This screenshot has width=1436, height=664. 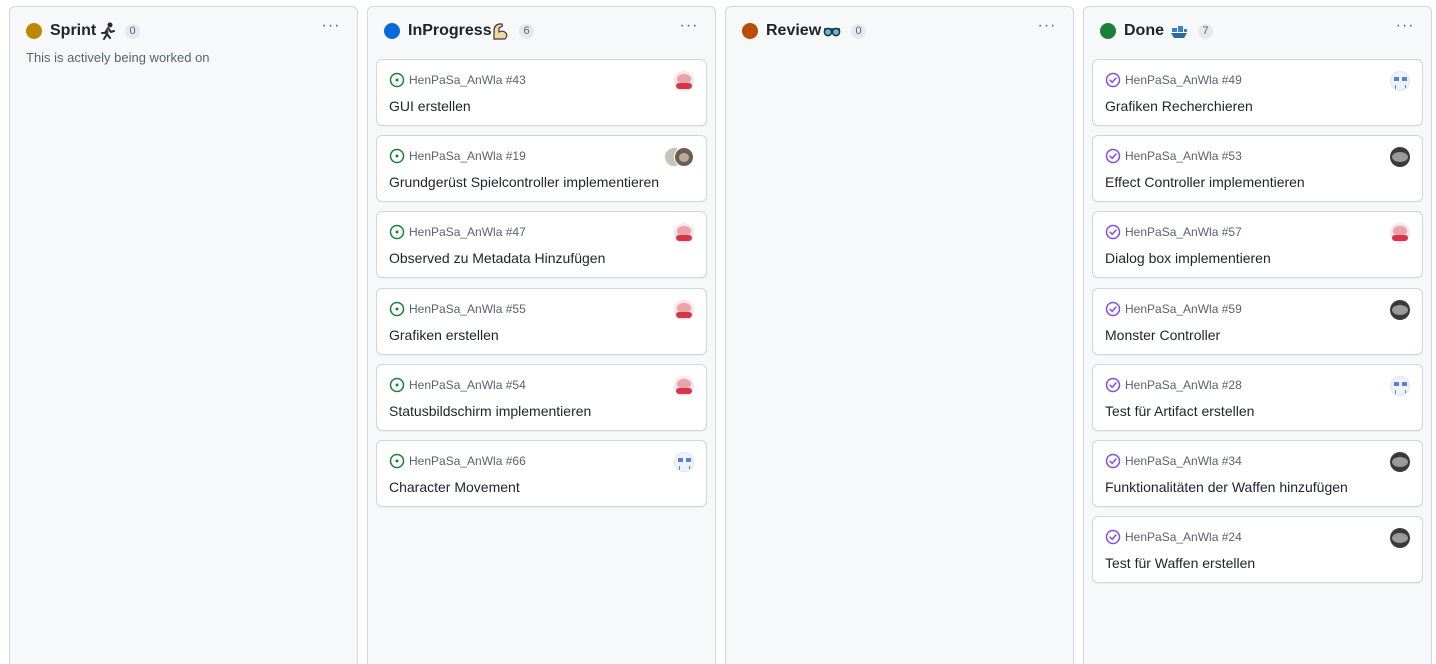 What do you see at coordinates (1226, 487) in the screenshot?
I see `issue-title: Funktionalitäten der Waffen hinzufügen` at bounding box center [1226, 487].